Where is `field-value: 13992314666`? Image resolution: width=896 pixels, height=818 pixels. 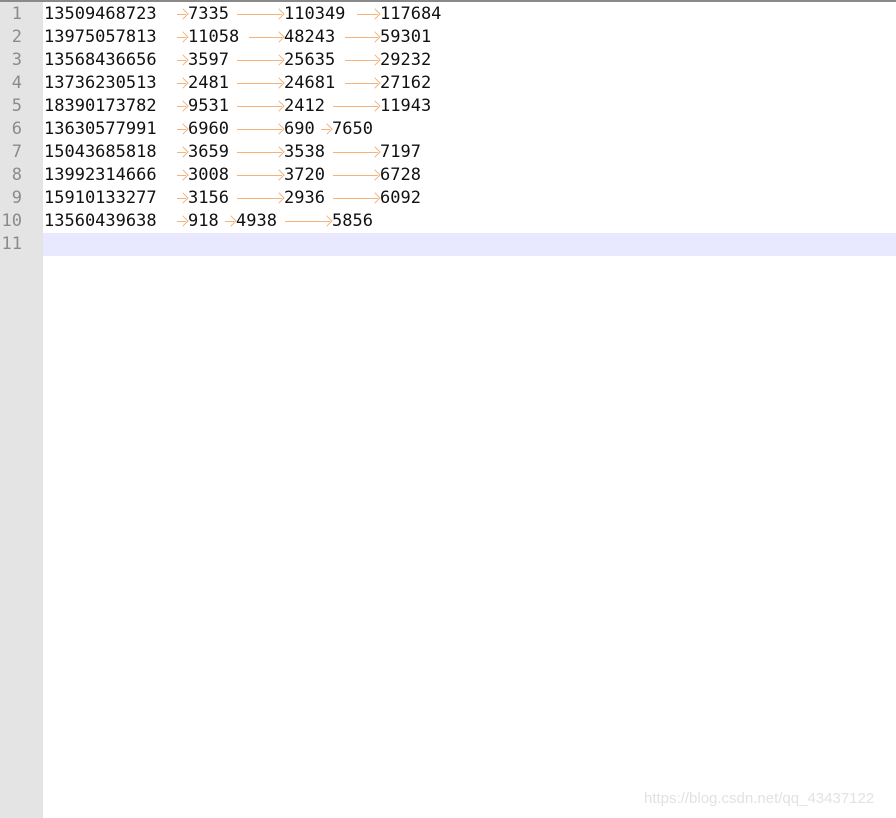 field-value: 13992314666 is located at coordinates (100, 175).